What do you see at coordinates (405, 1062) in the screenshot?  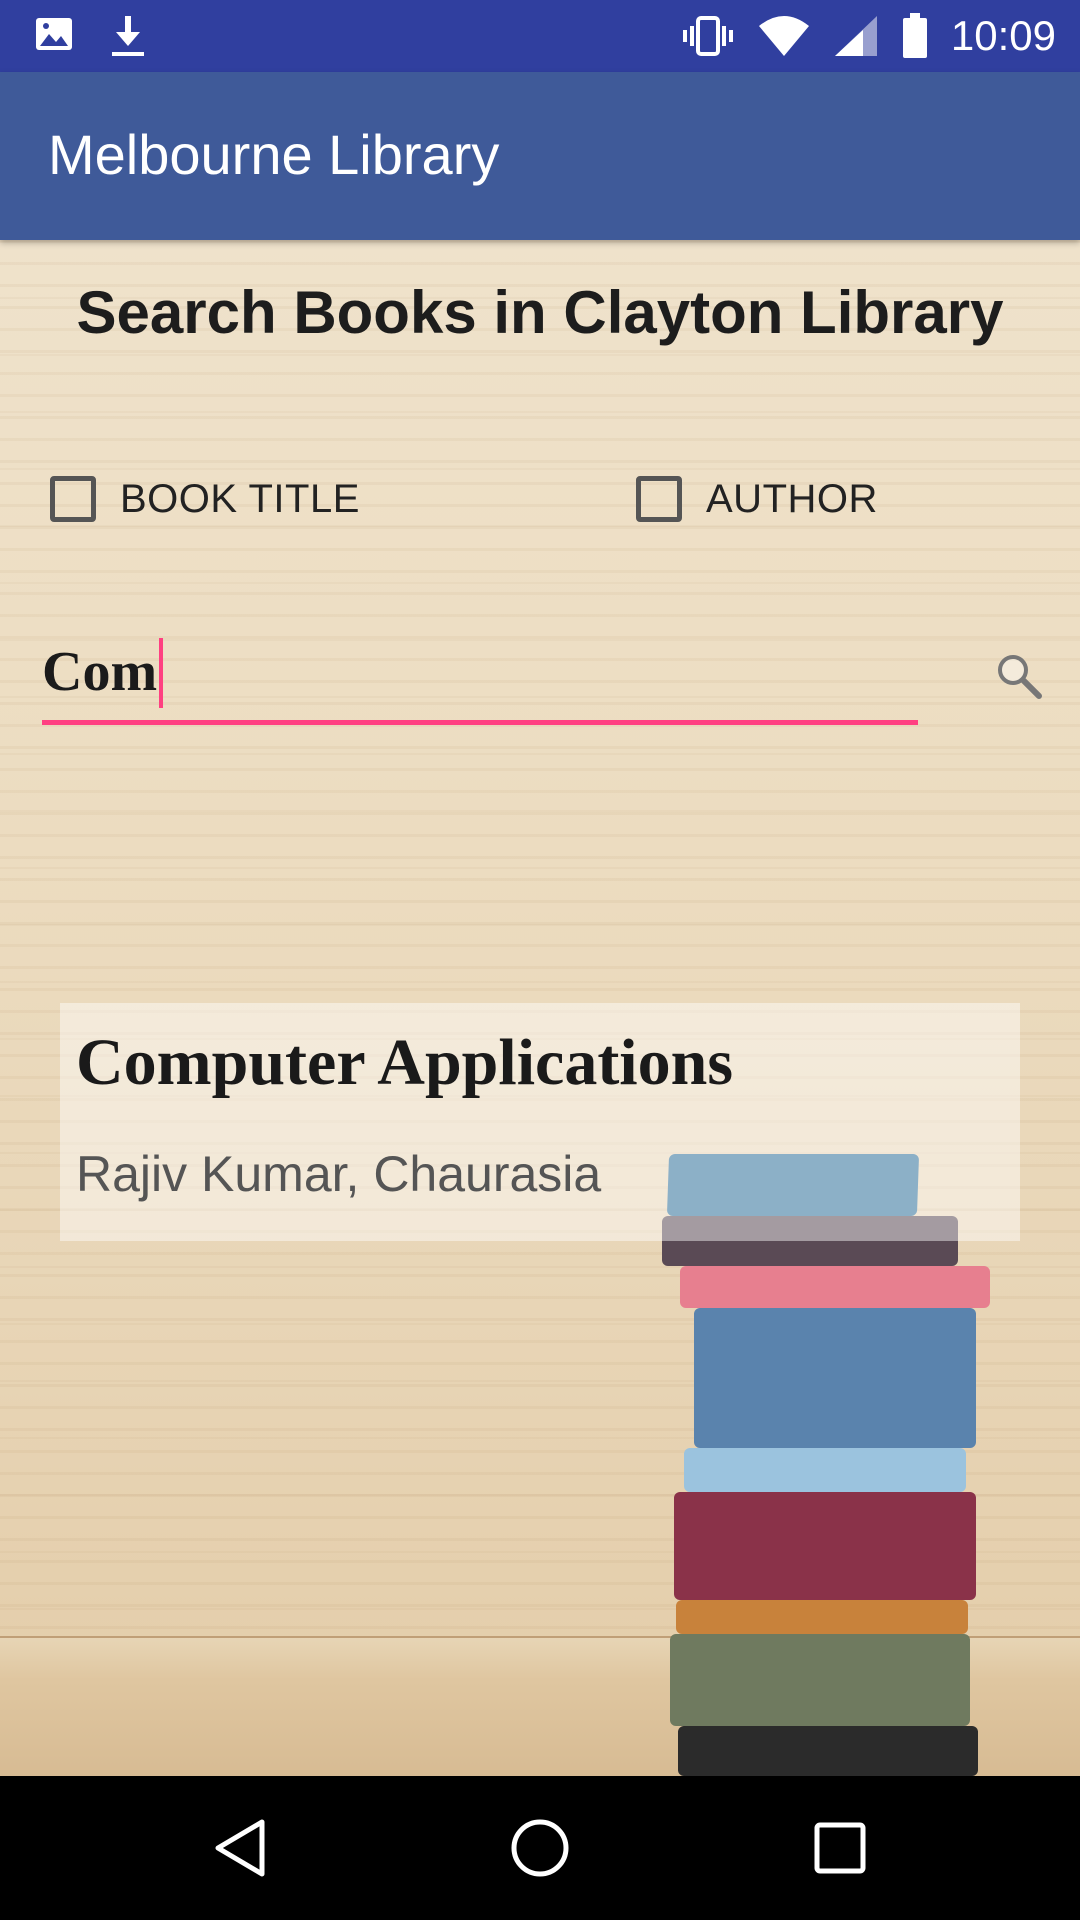 I see `result-title: Computer Applications` at bounding box center [405, 1062].